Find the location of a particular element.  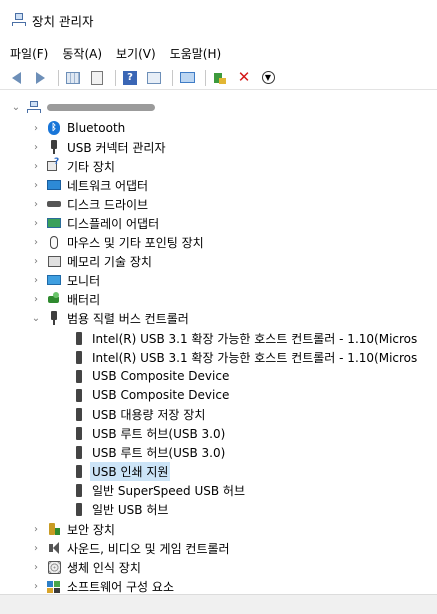

tree-item-software-components: › 소프트웨어 구성 요소 is located at coordinates (102, 585).